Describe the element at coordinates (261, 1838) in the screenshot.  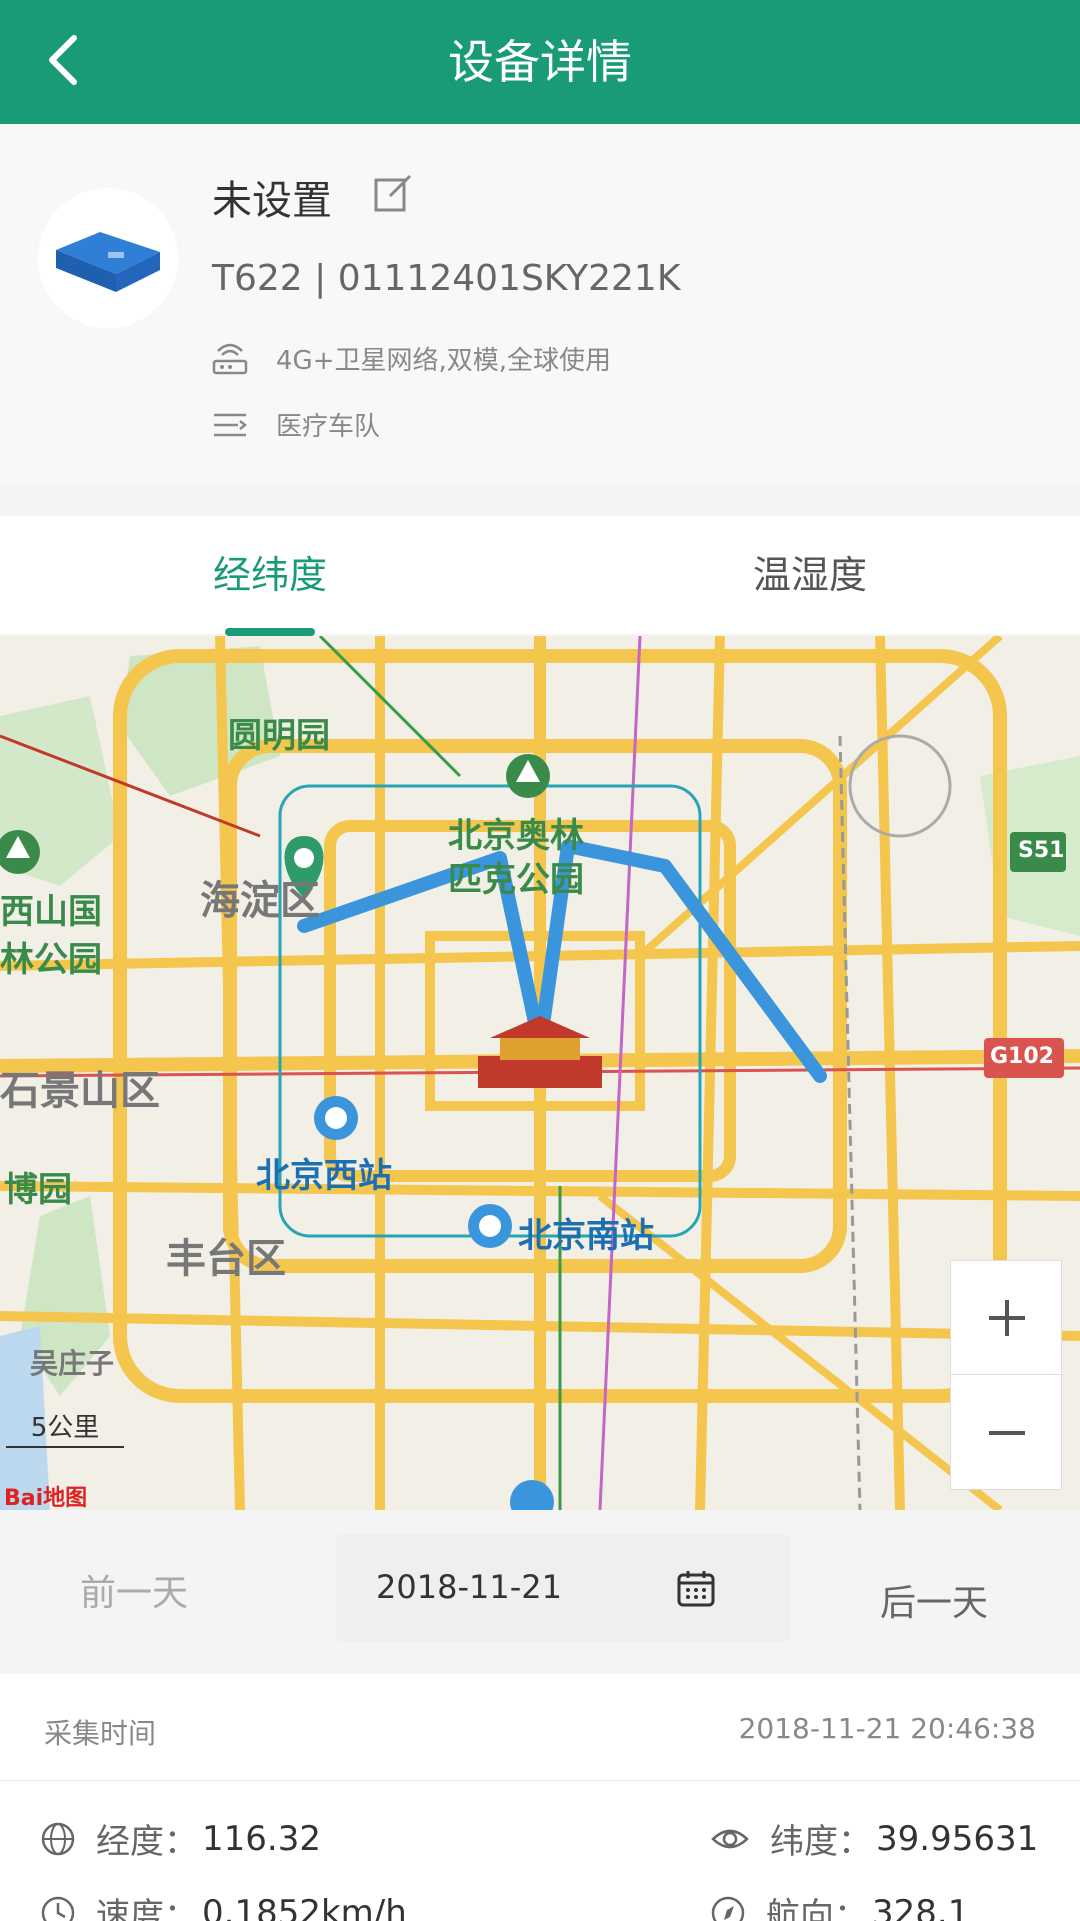
I see `longitude-value: 116.32` at that location.